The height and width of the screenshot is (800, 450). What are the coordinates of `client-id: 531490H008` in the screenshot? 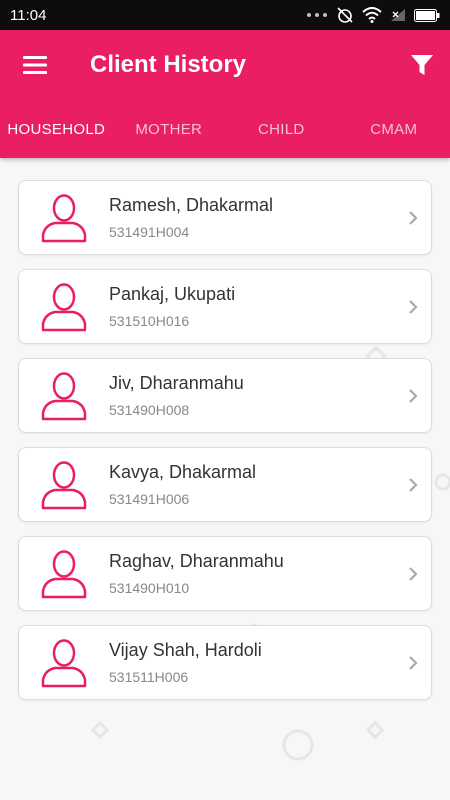 It's located at (149, 410).